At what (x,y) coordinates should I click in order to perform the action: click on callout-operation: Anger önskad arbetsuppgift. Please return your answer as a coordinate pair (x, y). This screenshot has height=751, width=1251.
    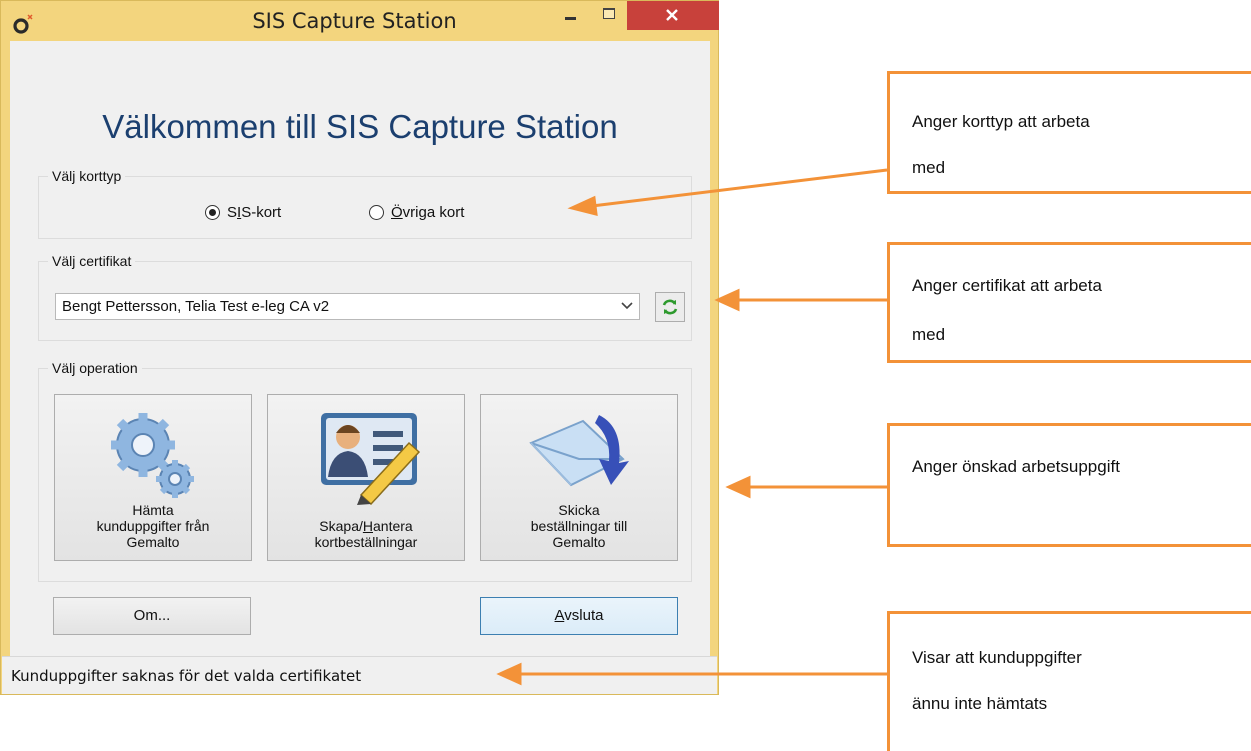
    Looking at the image, I should click on (1069, 485).